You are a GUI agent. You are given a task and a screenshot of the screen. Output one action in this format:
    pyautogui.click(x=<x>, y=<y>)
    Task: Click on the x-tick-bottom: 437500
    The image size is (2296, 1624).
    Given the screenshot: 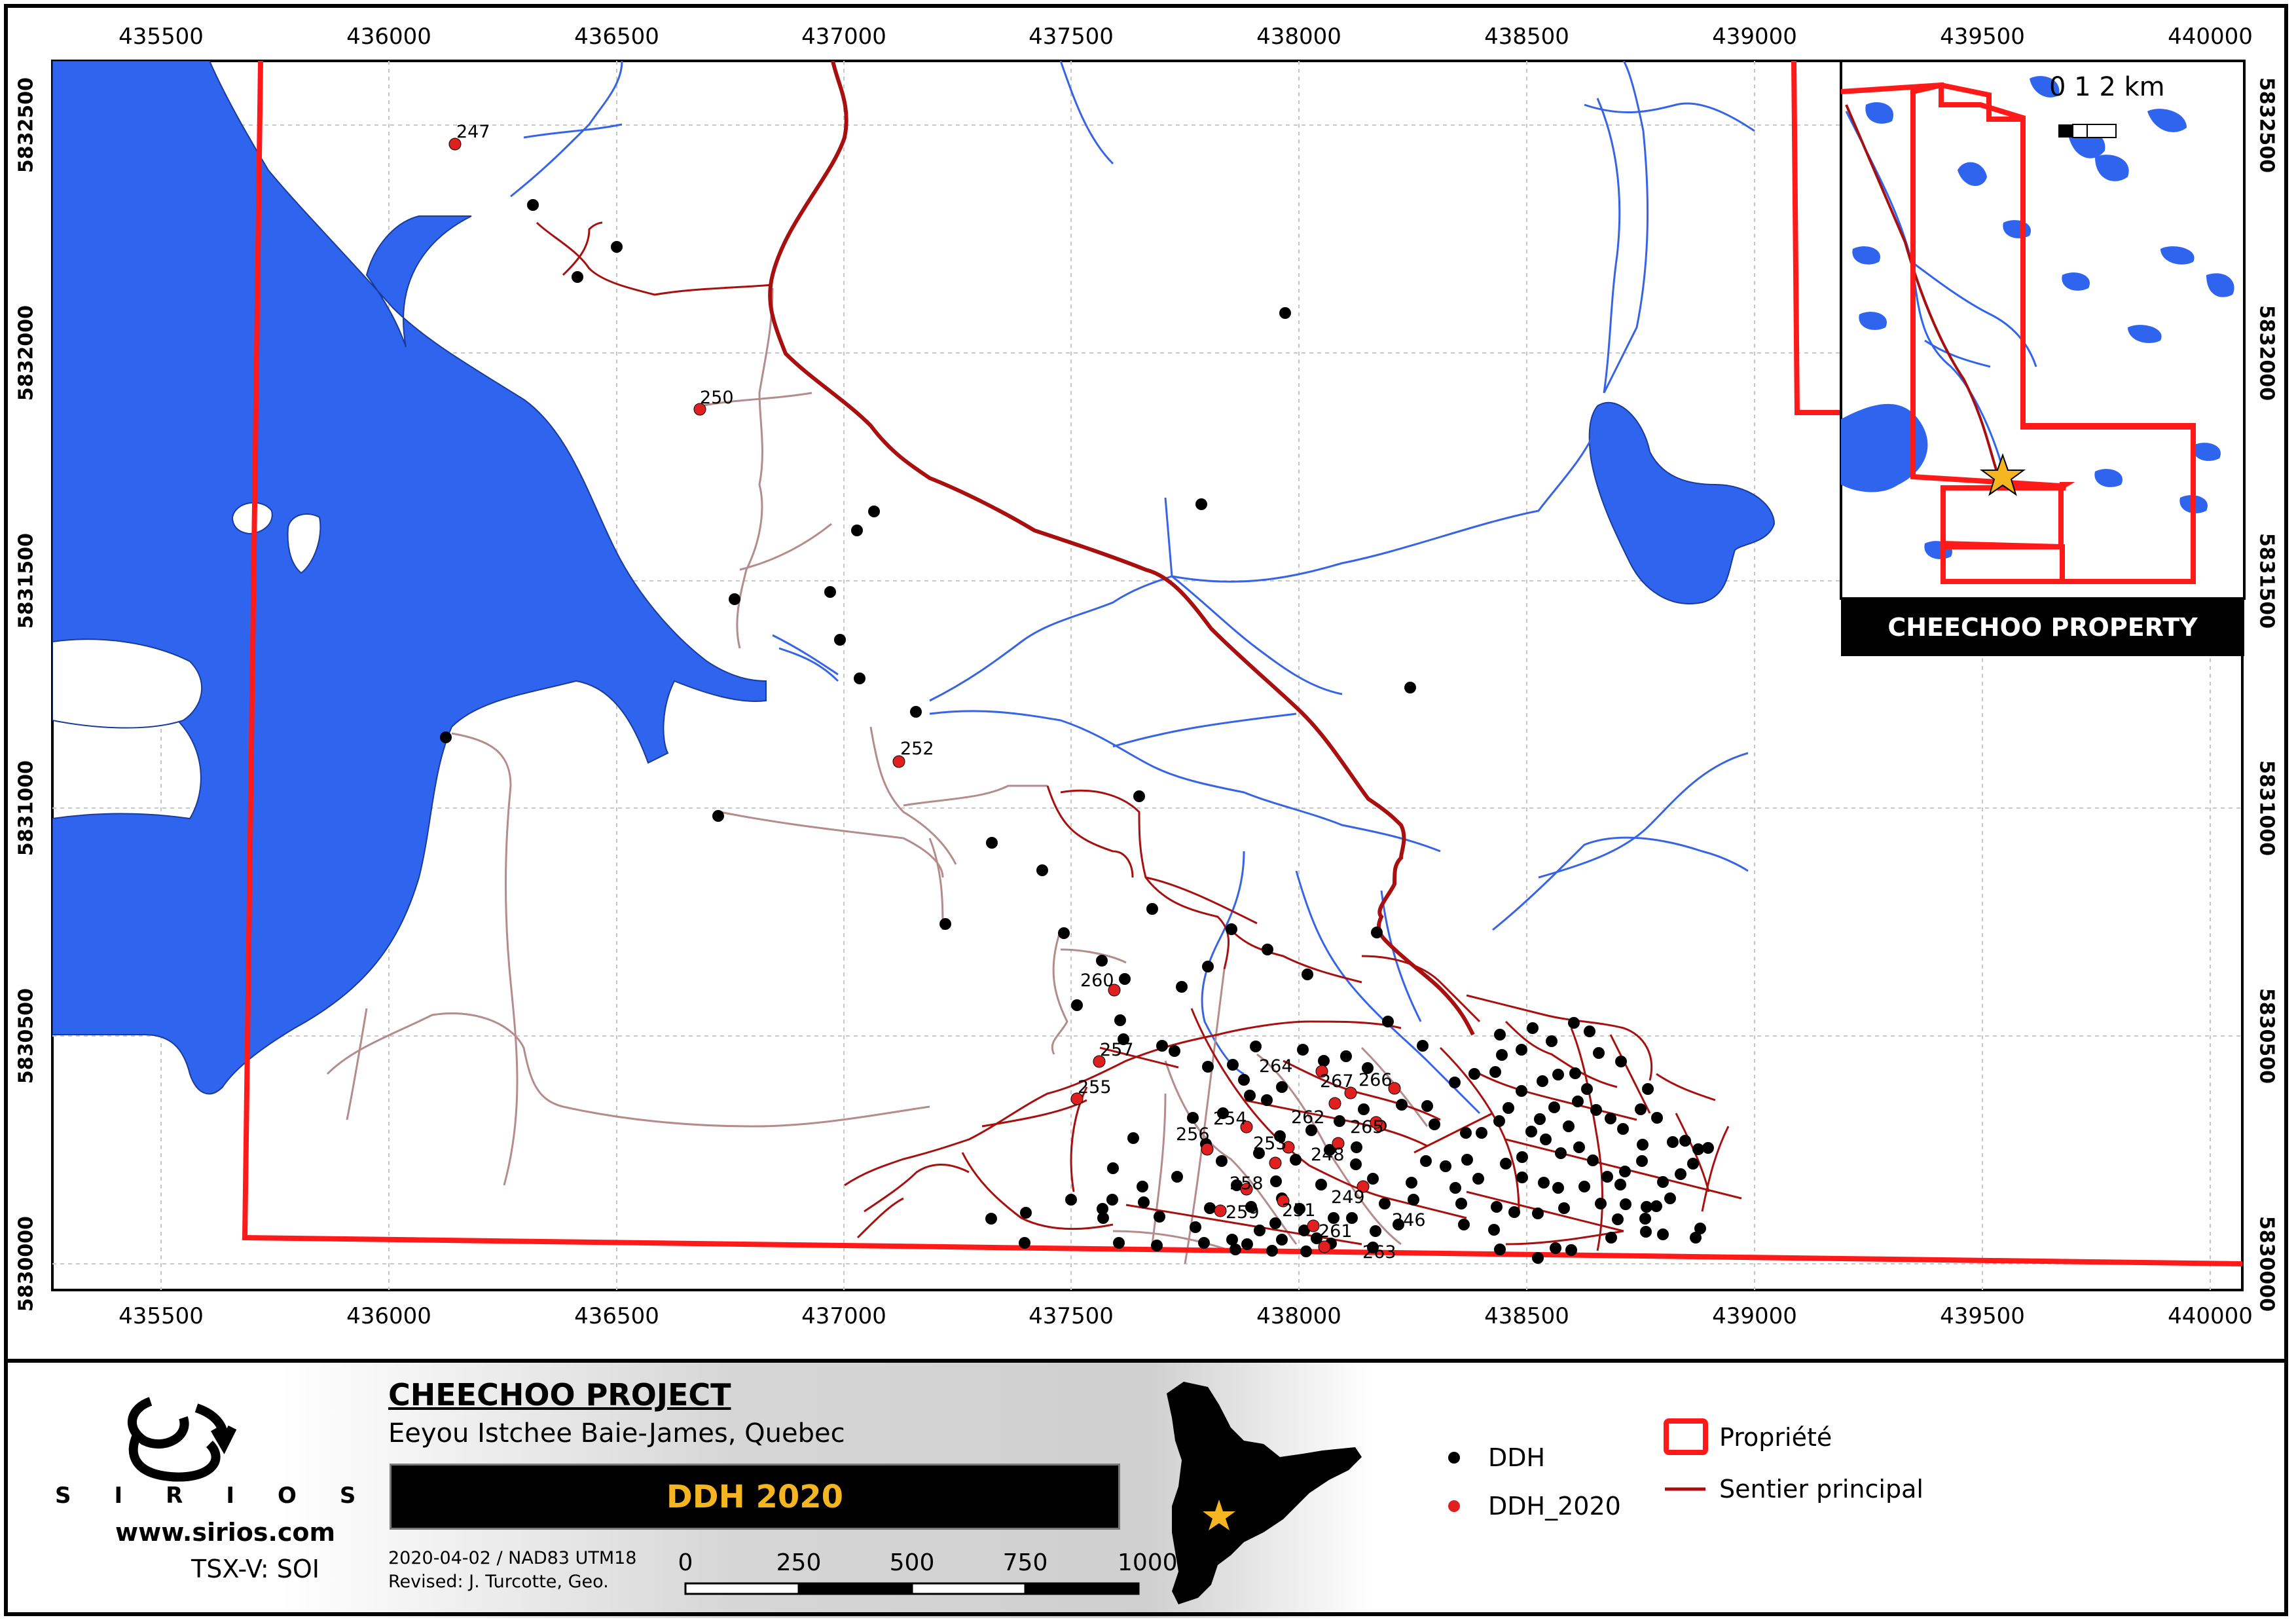 What is the action you would take?
    pyautogui.click(x=1071, y=1316)
    